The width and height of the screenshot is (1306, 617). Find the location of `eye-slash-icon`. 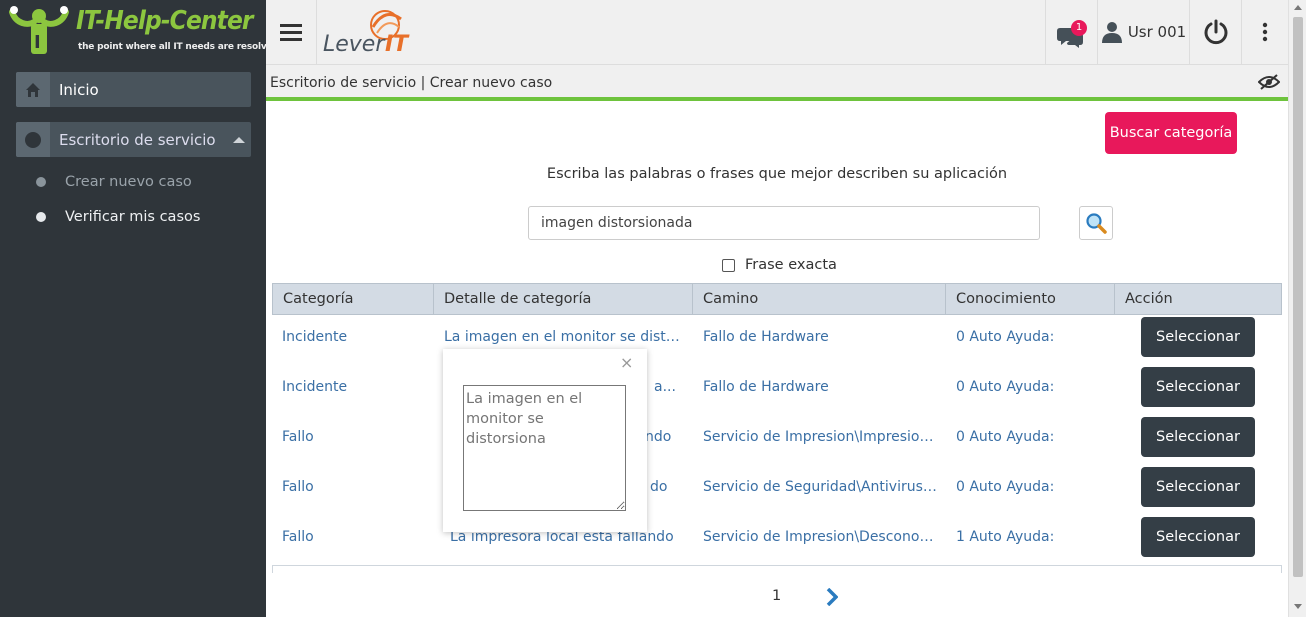

eye-slash-icon is located at coordinates (1269, 82).